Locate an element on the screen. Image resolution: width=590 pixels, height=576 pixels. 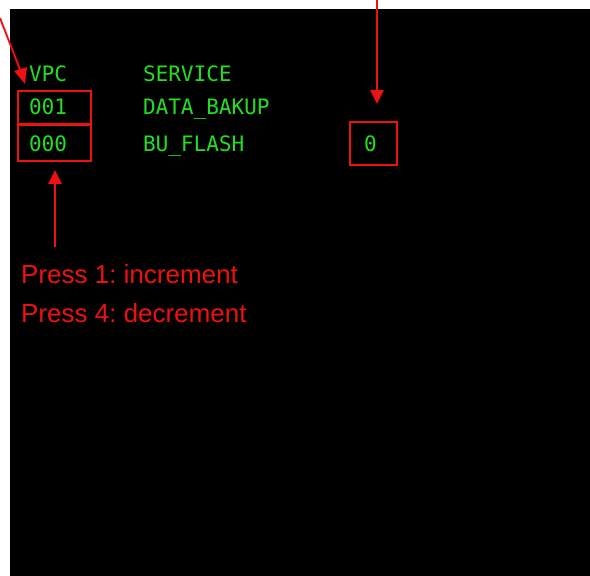
increment-instruction: Press 1: increment is located at coordinates (129, 274).